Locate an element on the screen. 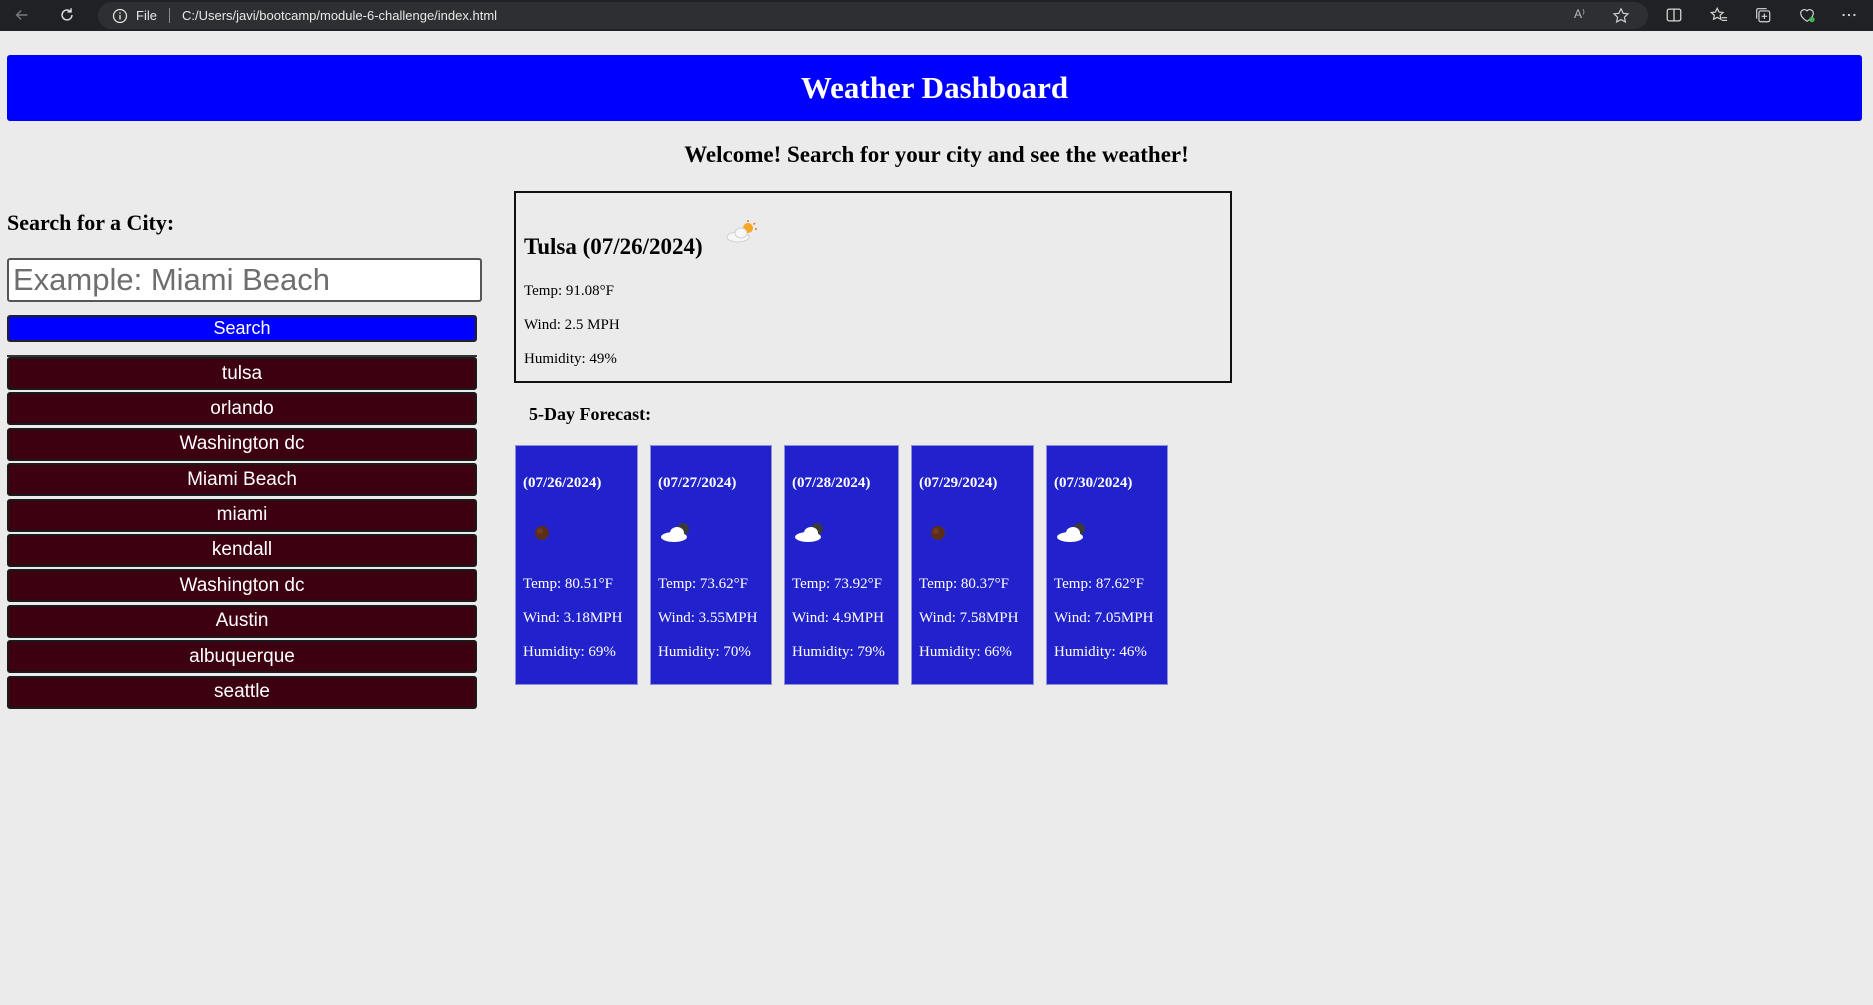 This screenshot has width=1873, height=1005. forecast-temp: Temp: 80.37°F is located at coordinates (964, 584).